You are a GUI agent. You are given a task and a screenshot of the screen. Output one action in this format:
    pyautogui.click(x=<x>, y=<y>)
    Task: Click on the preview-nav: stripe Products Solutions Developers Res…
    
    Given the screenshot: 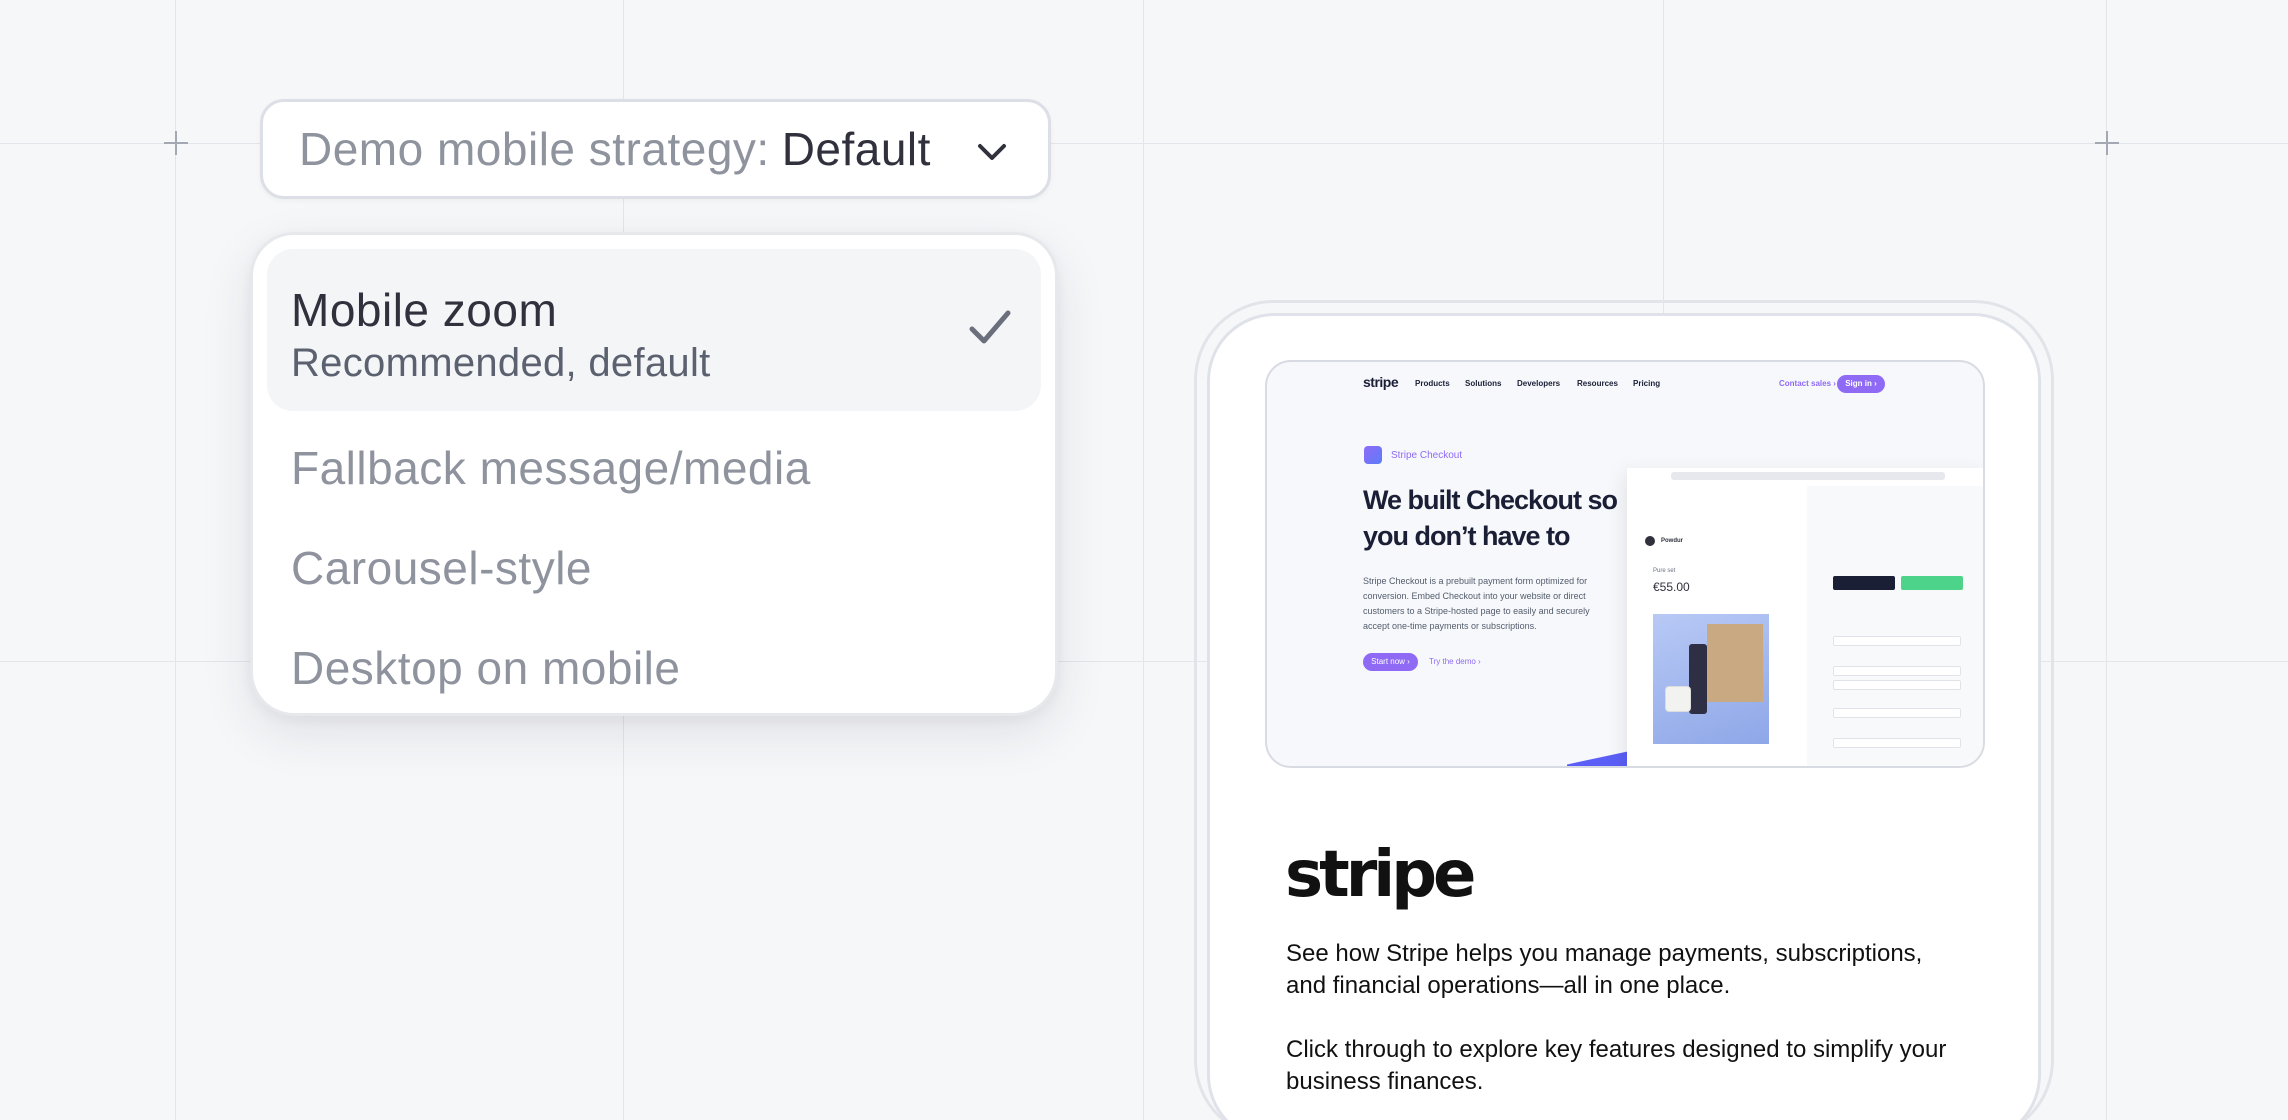 What is the action you would take?
    pyautogui.click(x=1625, y=386)
    